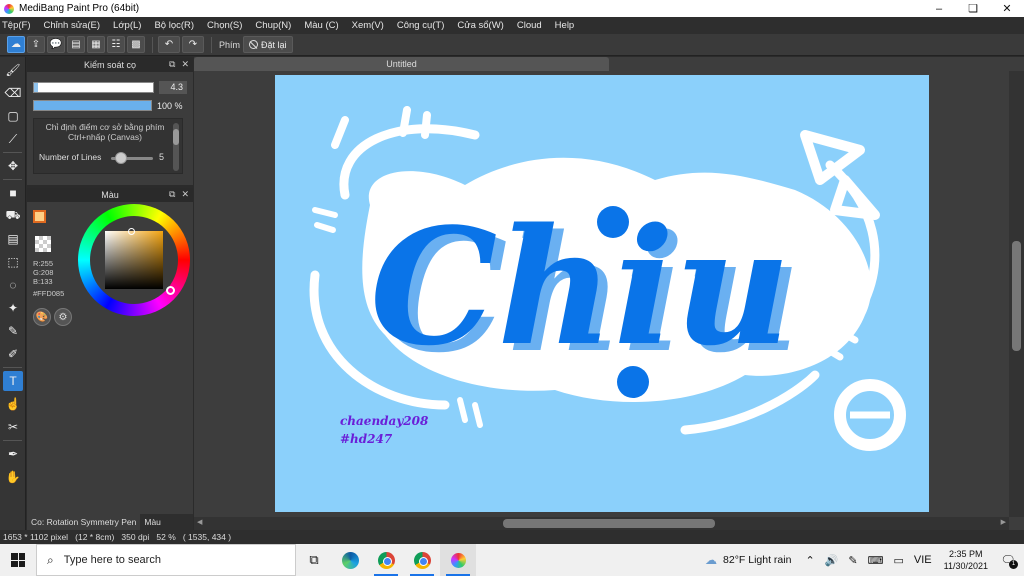 Image resolution: width=1024 pixels, height=576 pixels. What do you see at coordinates (116, 44) in the screenshot?
I see `list-icon: ☷` at bounding box center [116, 44].